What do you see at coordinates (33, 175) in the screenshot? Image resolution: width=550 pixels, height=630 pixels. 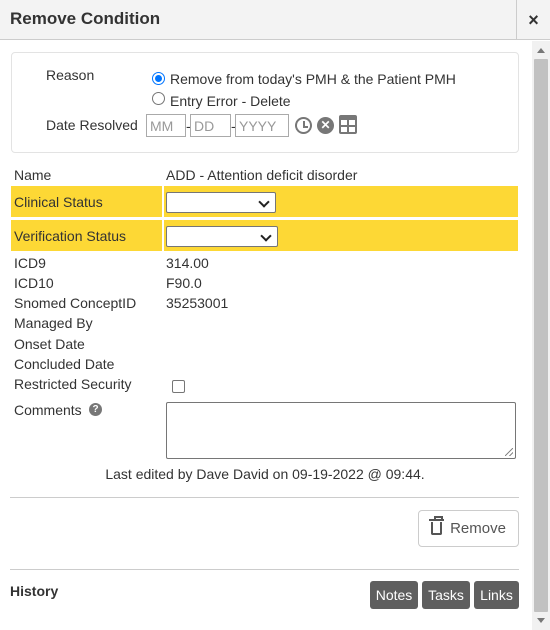 I see `name-label: Name` at bounding box center [33, 175].